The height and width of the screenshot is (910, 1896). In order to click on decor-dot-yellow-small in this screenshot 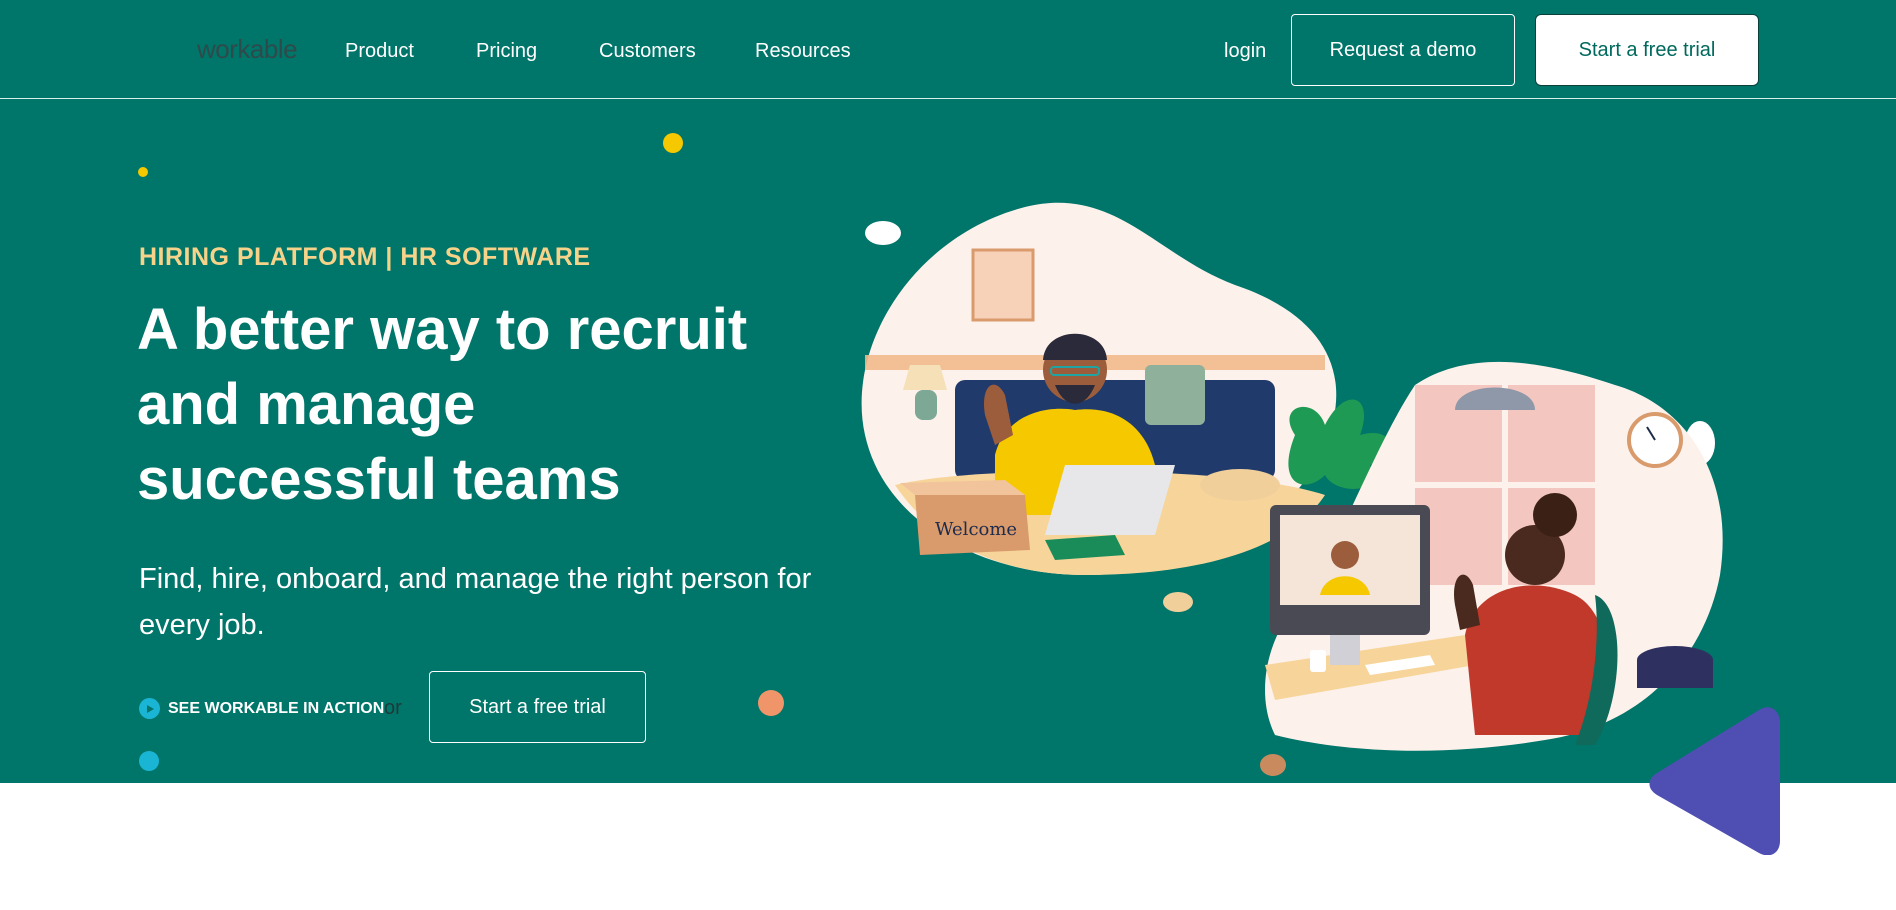, I will do `click(143, 172)`.